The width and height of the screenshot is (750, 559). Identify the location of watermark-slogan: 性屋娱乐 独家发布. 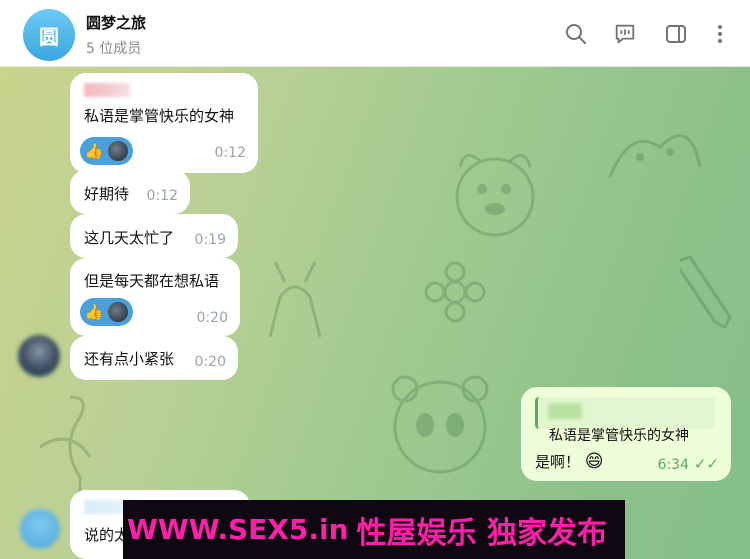
(481, 533).